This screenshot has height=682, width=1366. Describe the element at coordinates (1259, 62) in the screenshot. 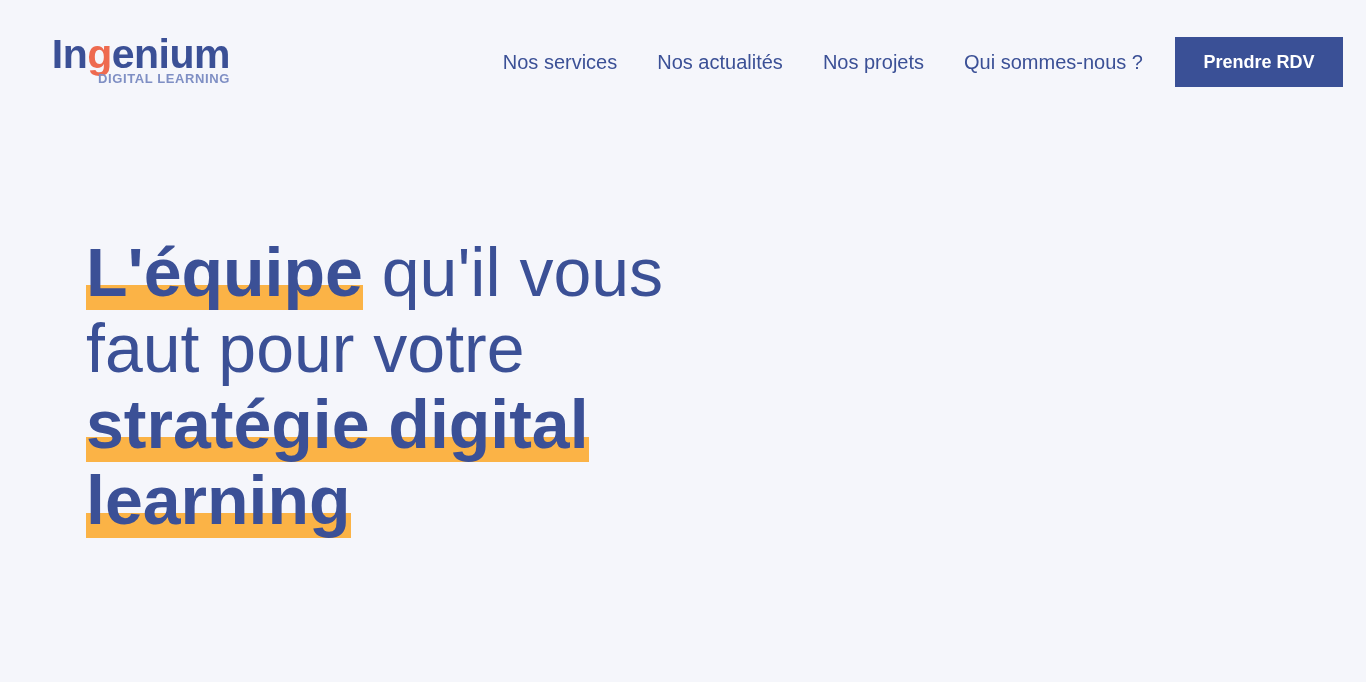

I see `appointment-button: Prendre RDV` at that location.